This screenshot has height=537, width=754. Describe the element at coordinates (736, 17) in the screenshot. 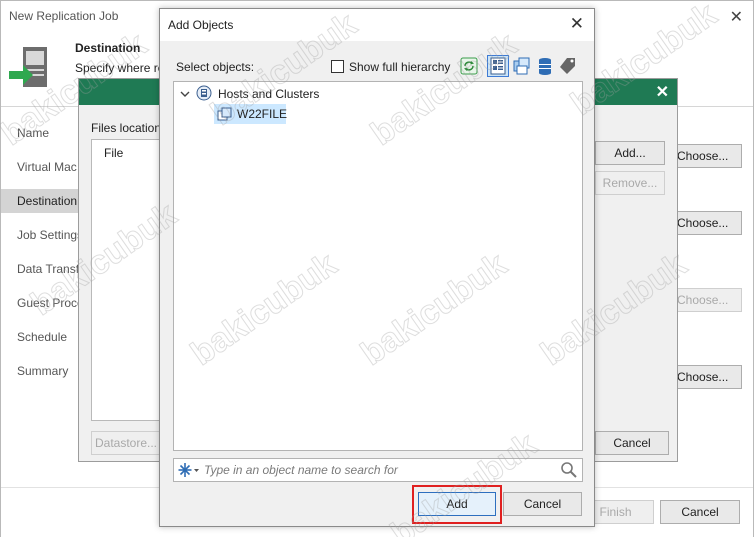

I see `wizard-close-icon: ✕` at that location.